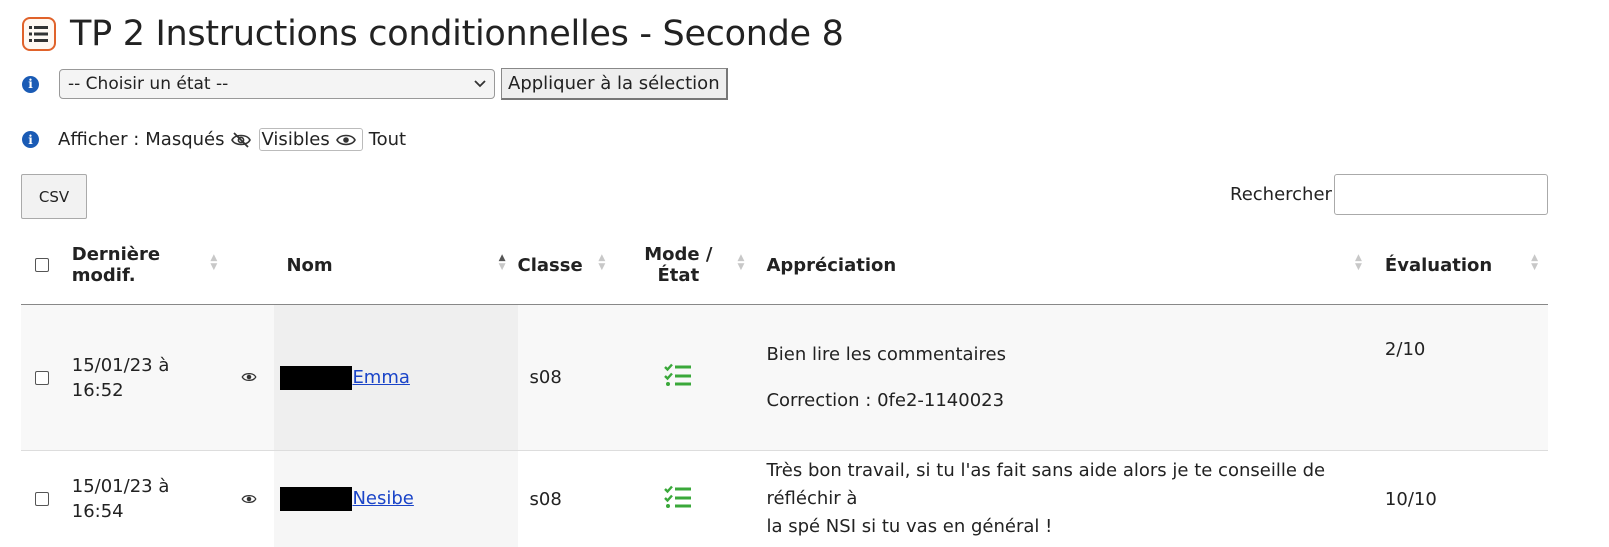 This screenshot has height=547, width=1609. Describe the element at coordinates (1281, 194) in the screenshot. I see `search-label: Rechercher` at that location.